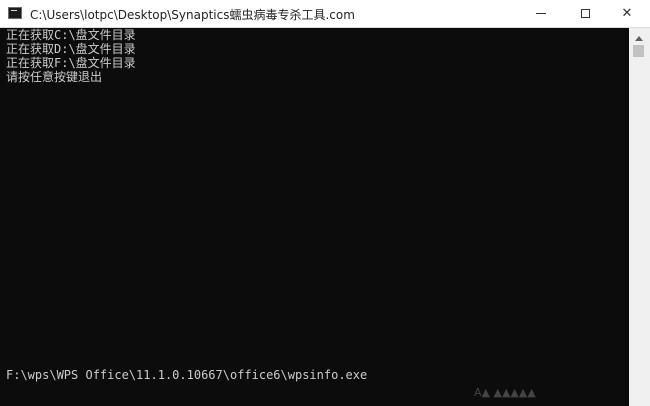  Describe the element at coordinates (639, 38) in the screenshot. I see `scroll-up-arrow-icon` at that location.